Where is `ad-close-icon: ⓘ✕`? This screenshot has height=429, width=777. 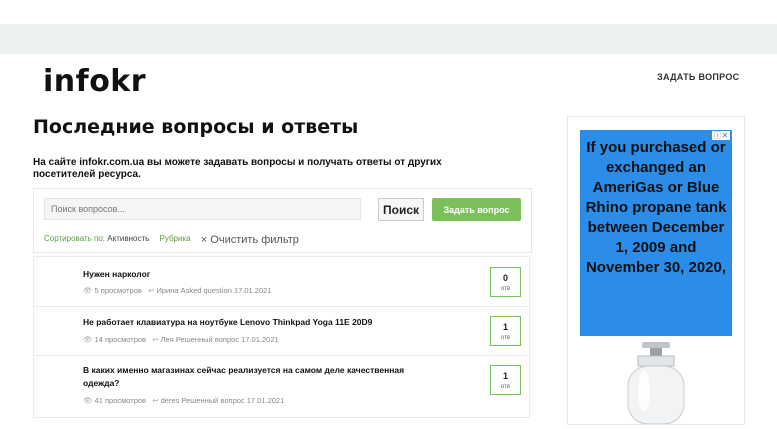 ad-close-icon: ⓘ✕ is located at coordinates (721, 135).